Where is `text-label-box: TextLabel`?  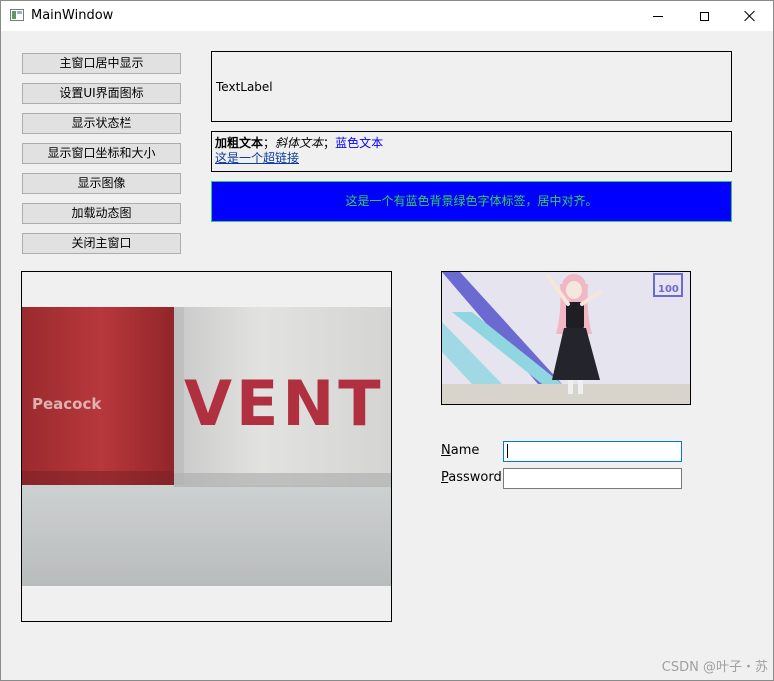 text-label-box: TextLabel is located at coordinates (471, 86).